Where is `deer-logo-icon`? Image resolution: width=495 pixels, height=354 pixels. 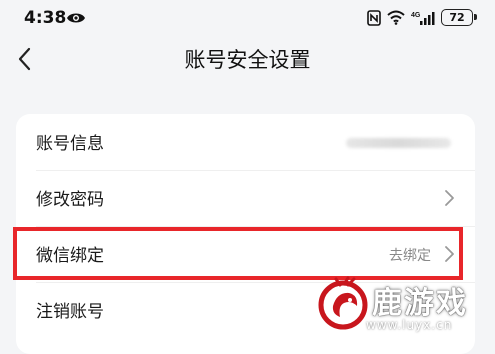
deer-logo-icon is located at coordinates (343, 303).